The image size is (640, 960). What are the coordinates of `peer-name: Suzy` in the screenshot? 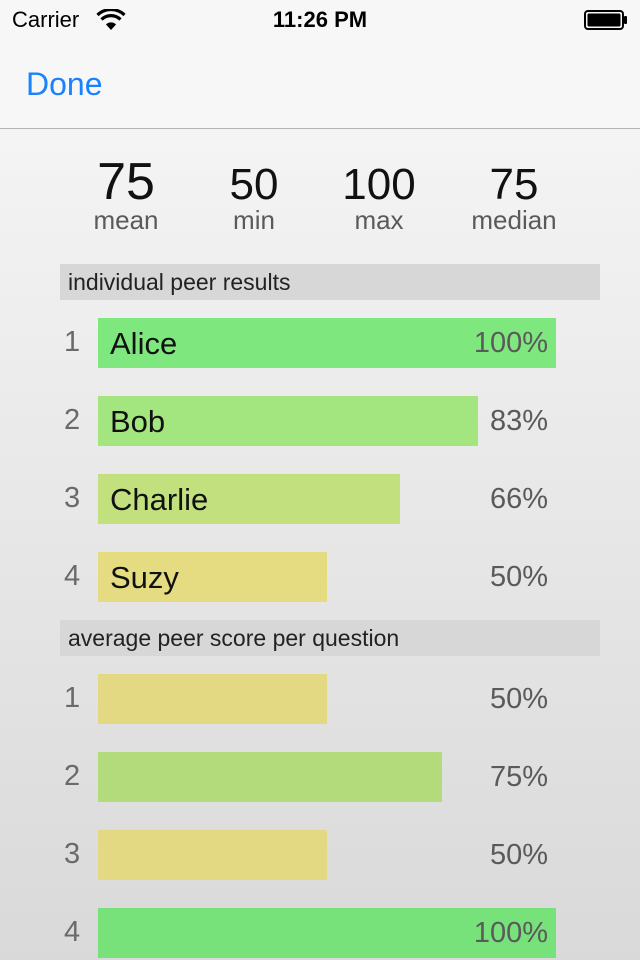 It's located at (144, 577).